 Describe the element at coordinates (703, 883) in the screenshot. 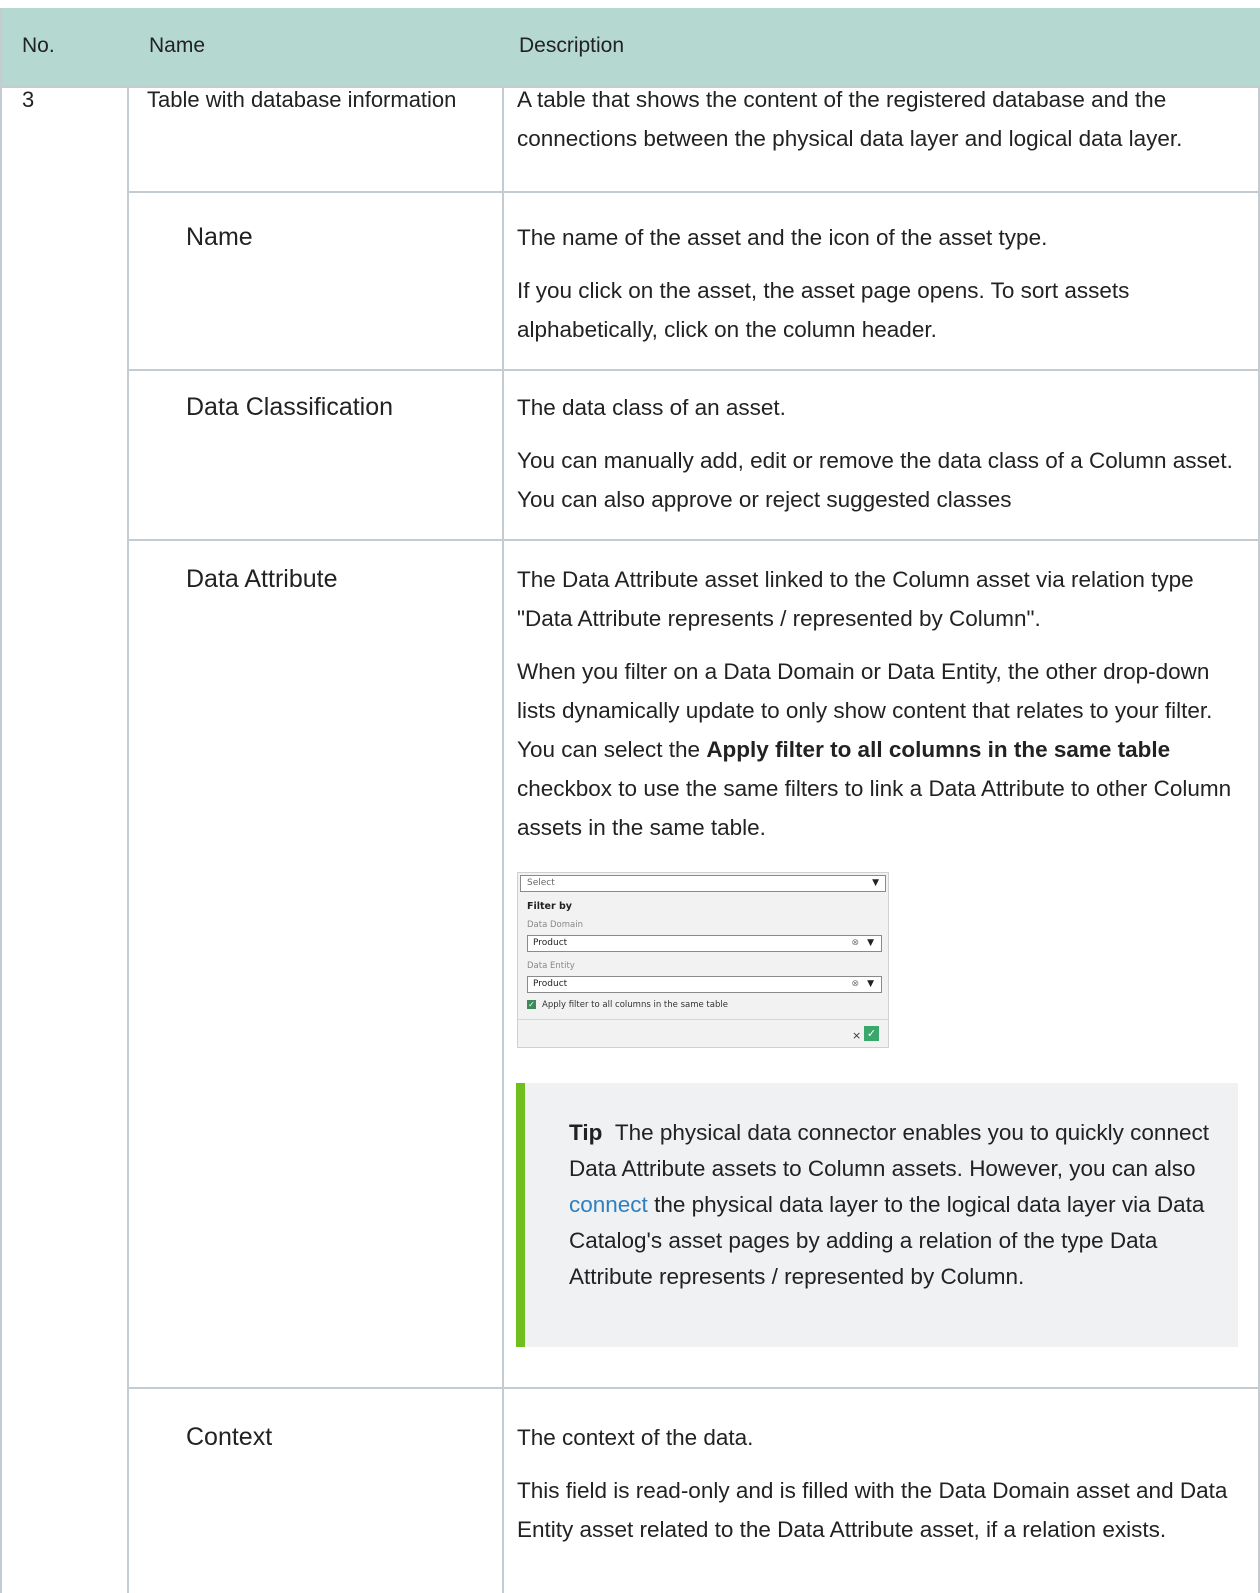

I see `select-dropdown: Select ▼` at that location.